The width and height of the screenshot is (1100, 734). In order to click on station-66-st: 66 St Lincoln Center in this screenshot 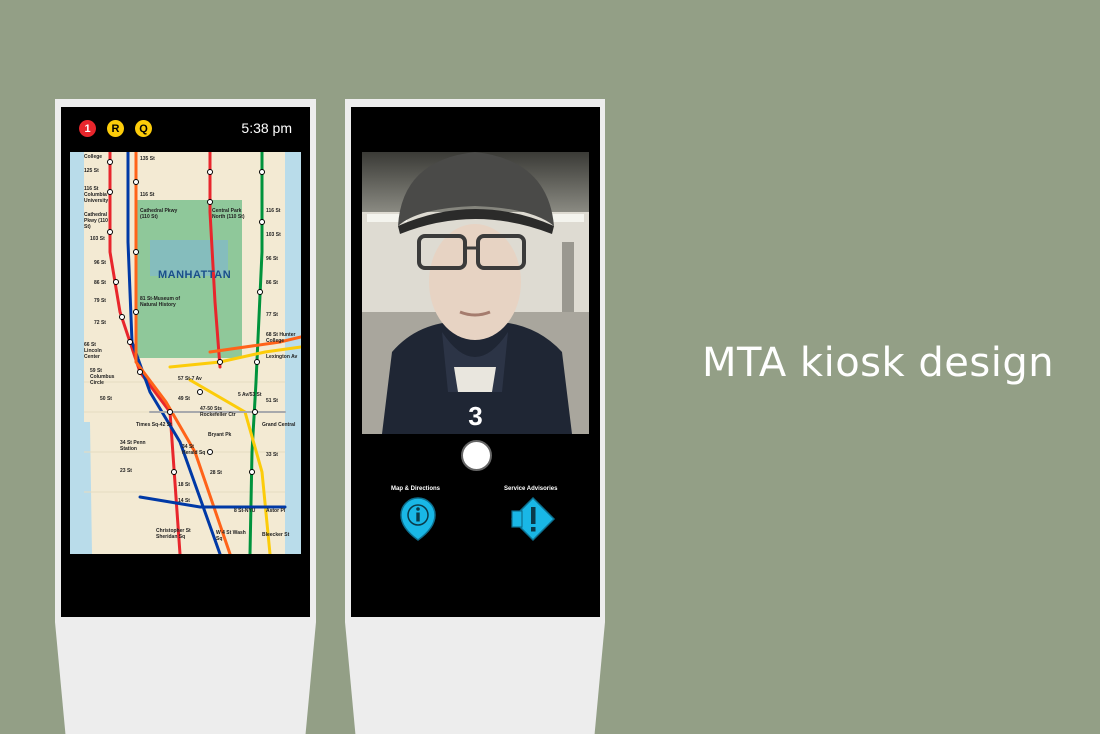, I will do `click(93, 351)`.